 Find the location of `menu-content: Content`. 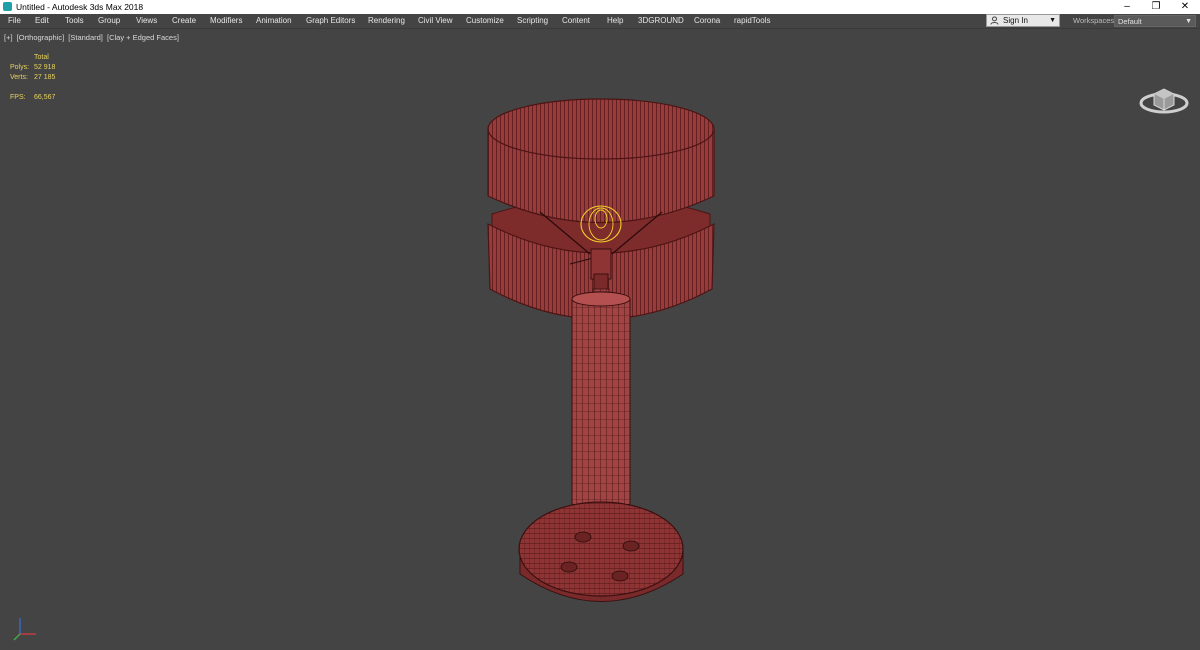

menu-content: Content is located at coordinates (576, 21).